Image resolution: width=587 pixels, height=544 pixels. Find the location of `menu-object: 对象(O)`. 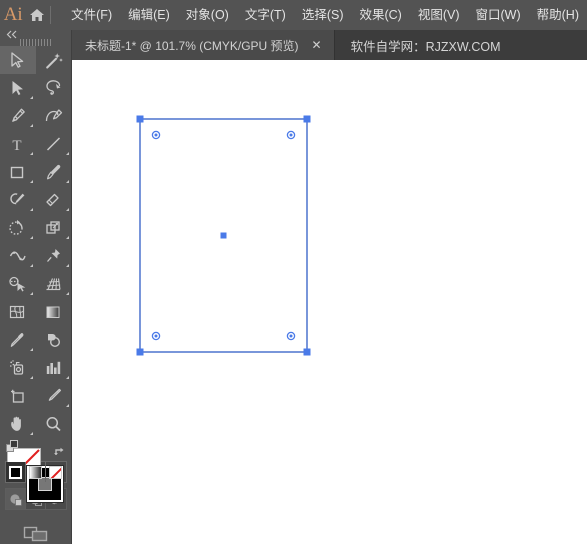

menu-object: 对象(O) is located at coordinates (207, 15).